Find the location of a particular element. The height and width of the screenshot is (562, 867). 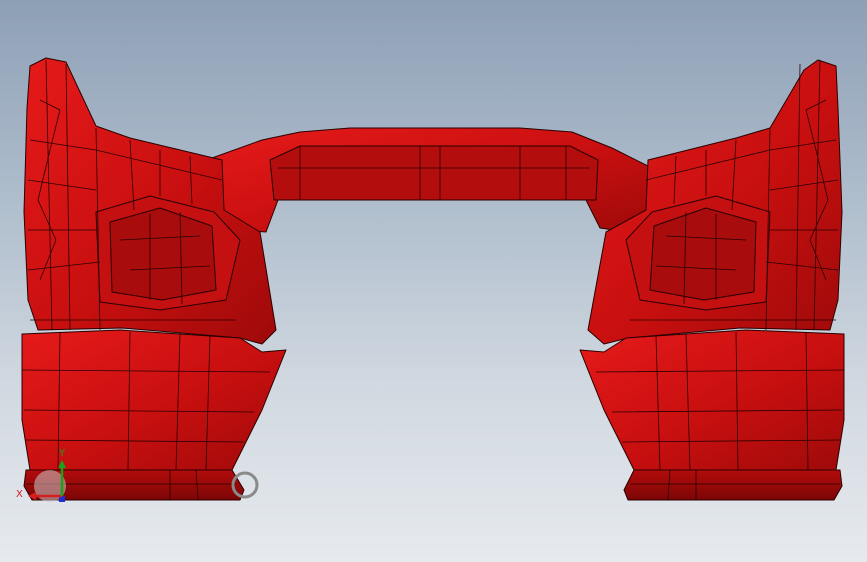

triad-y-arrow is located at coordinates (62, 464).